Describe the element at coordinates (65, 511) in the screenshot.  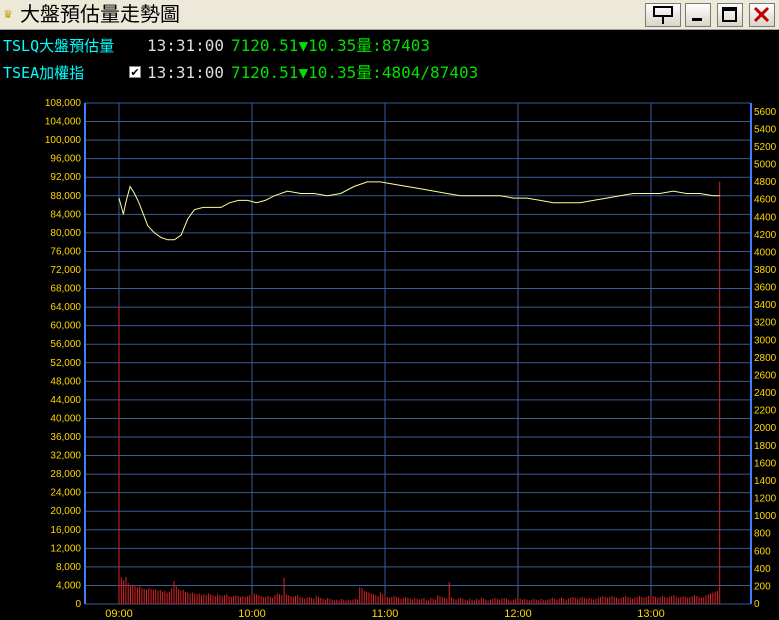
I see `left-axis-tick-label: 20,000` at that location.